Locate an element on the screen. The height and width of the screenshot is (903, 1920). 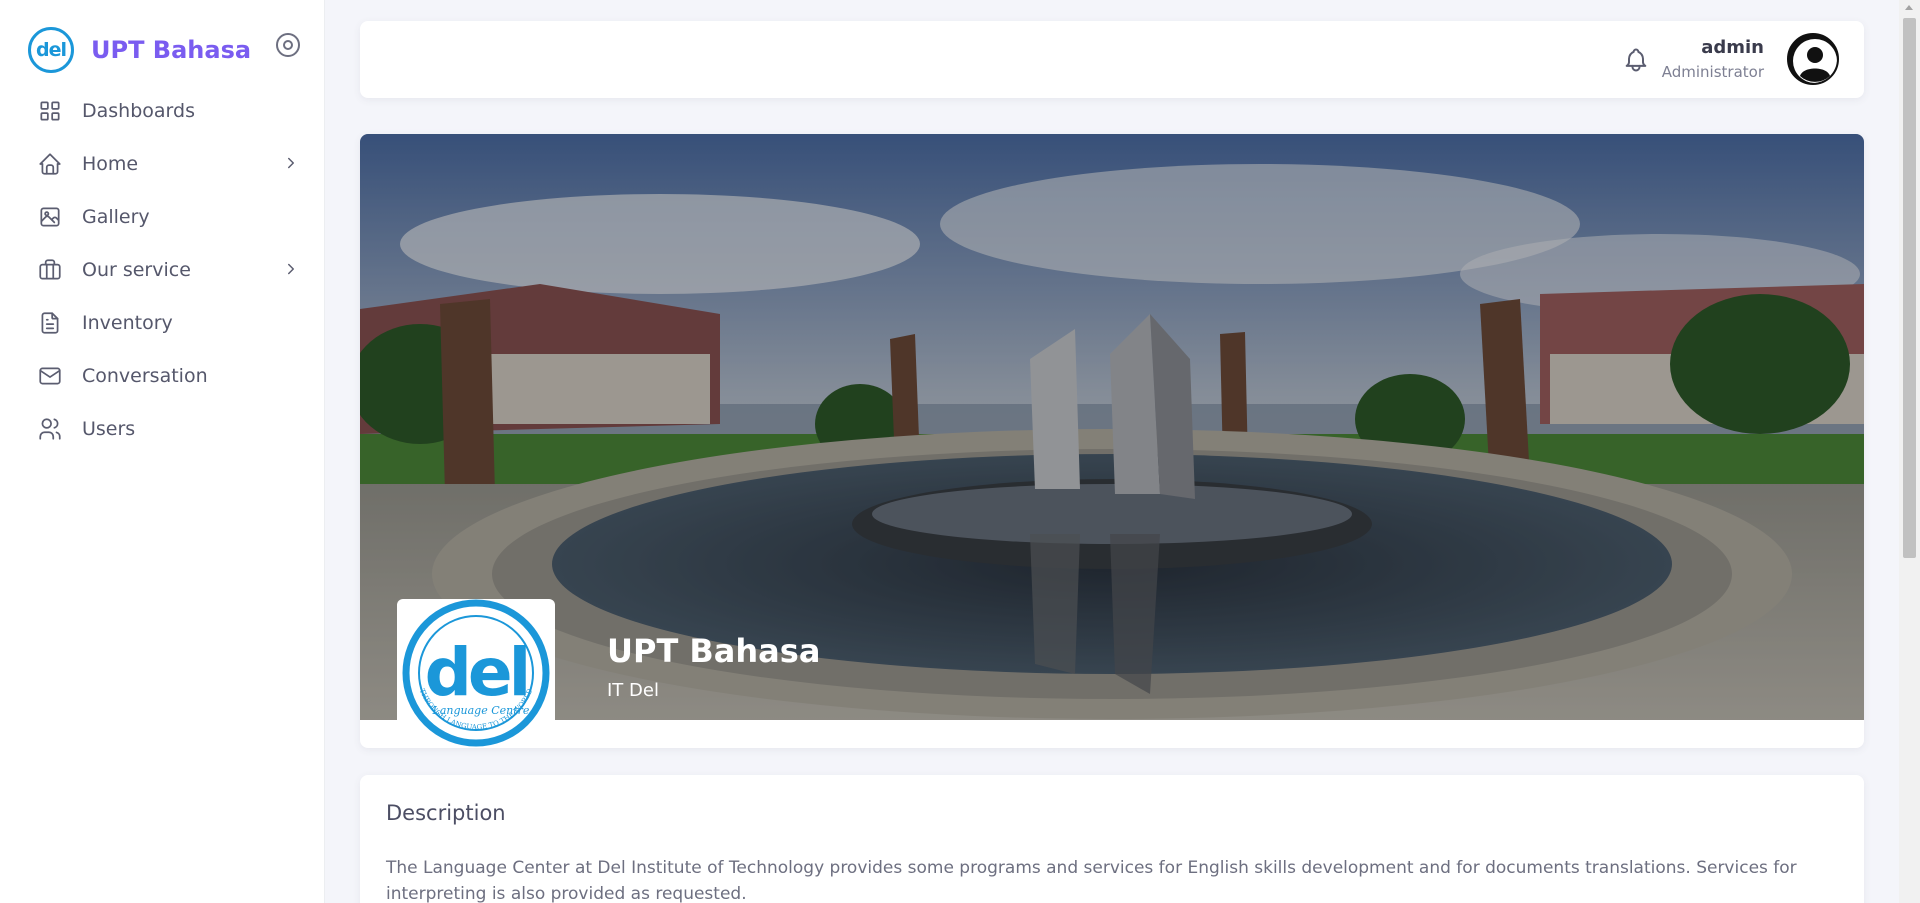
bell-icon is located at coordinates (1636, 60).